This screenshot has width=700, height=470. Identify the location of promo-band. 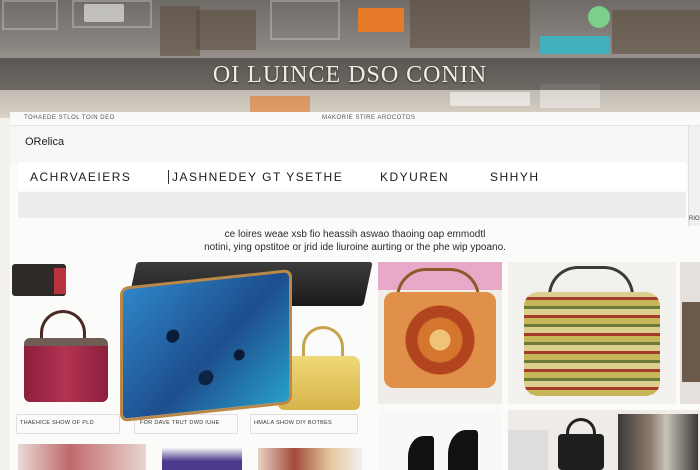
(352, 205).